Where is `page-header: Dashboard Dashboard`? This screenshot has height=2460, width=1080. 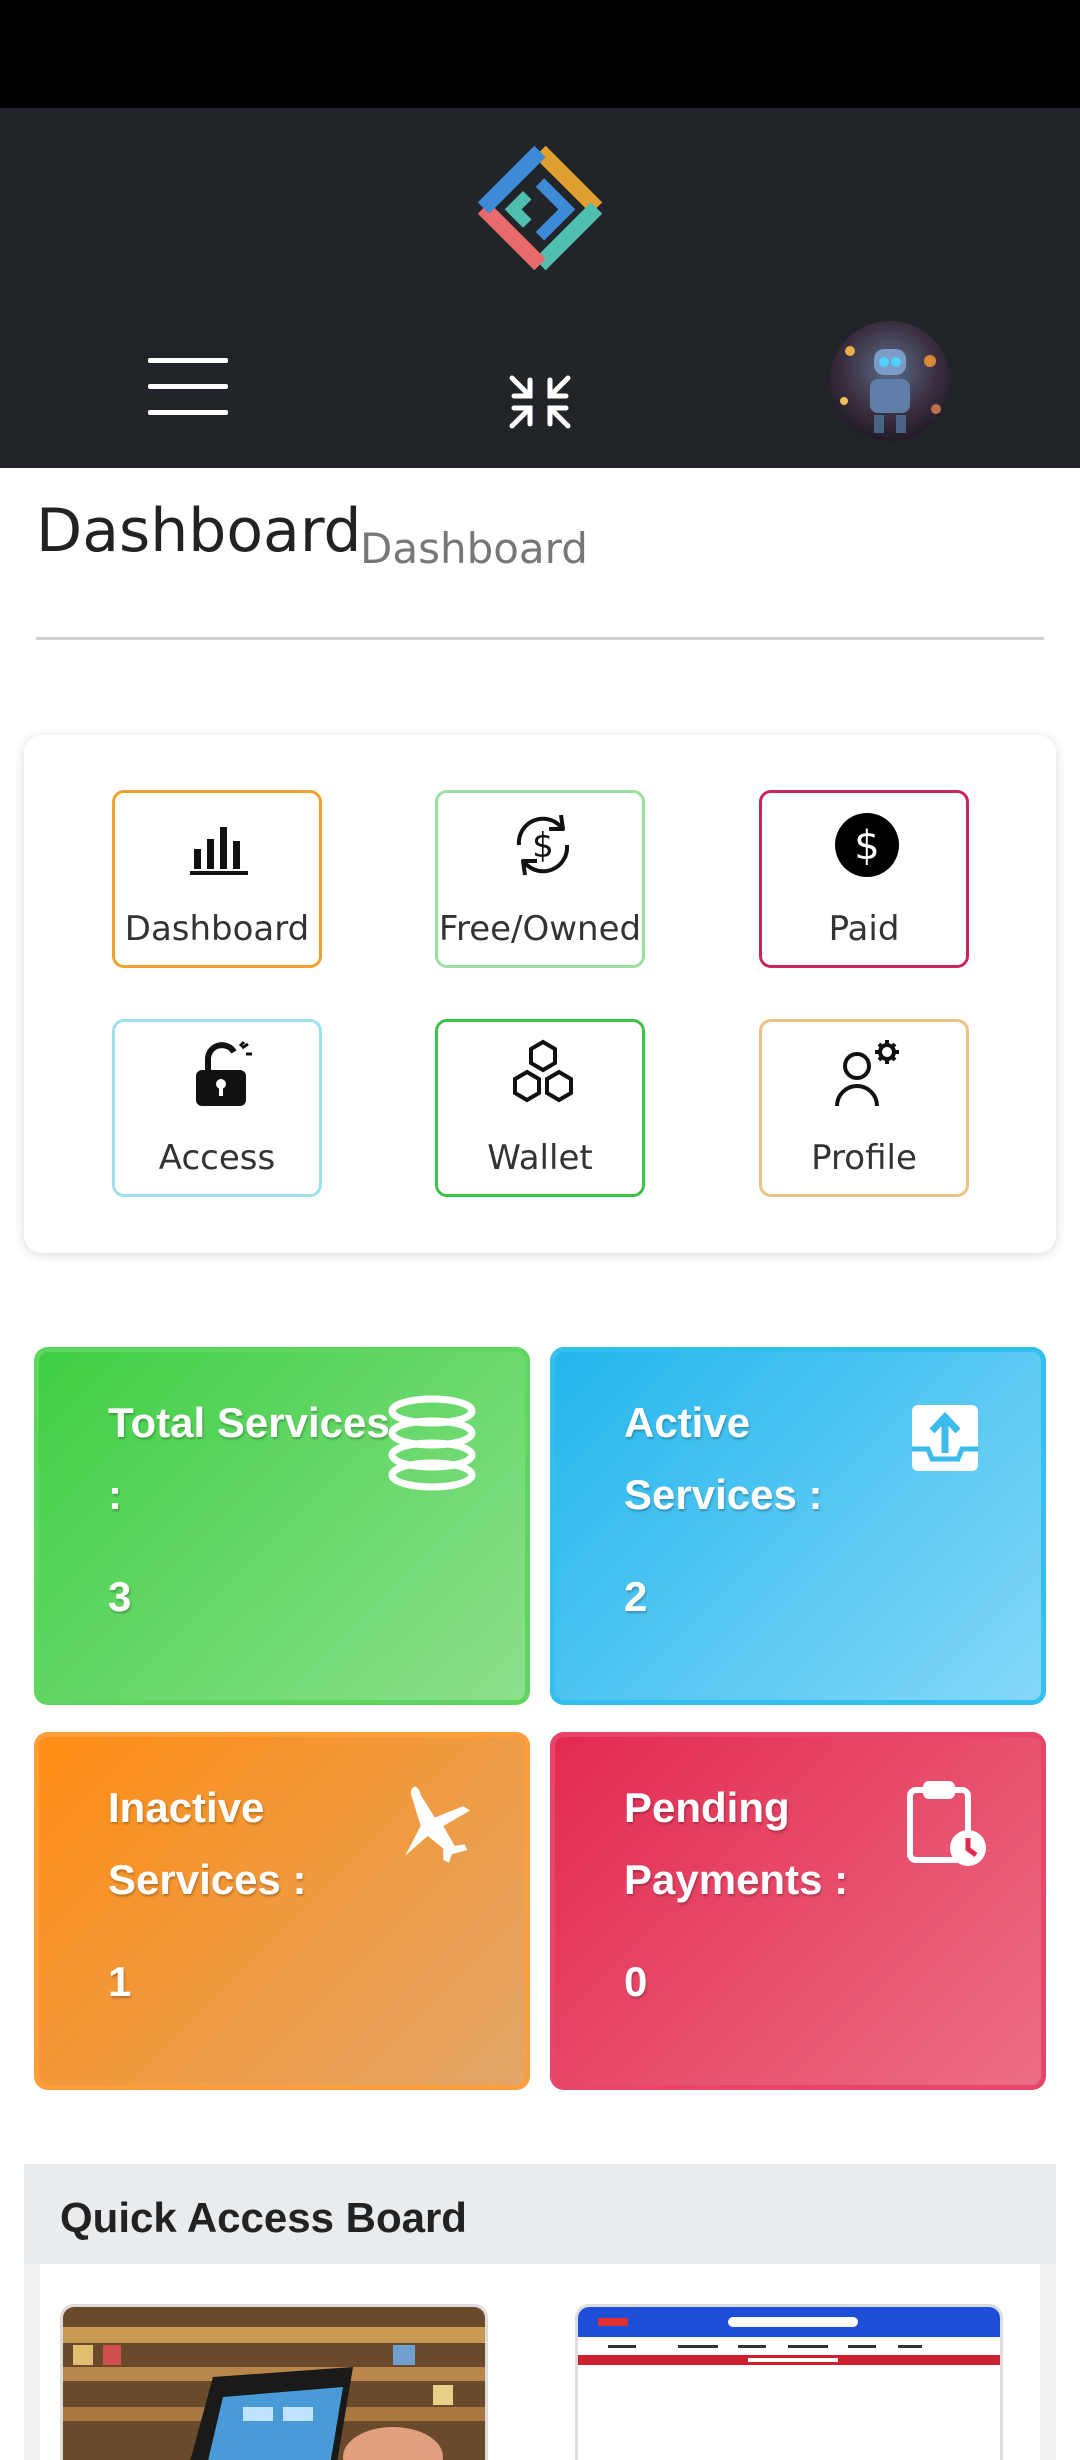
page-header: Dashboard Dashboard is located at coordinates (540, 565).